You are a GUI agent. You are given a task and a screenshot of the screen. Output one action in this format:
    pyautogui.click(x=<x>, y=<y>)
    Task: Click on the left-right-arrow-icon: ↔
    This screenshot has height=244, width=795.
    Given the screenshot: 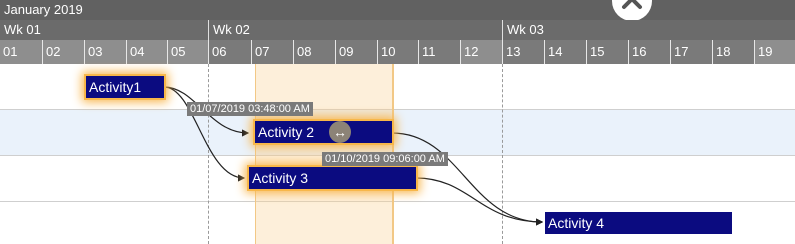 What is the action you would take?
    pyautogui.click(x=340, y=132)
    